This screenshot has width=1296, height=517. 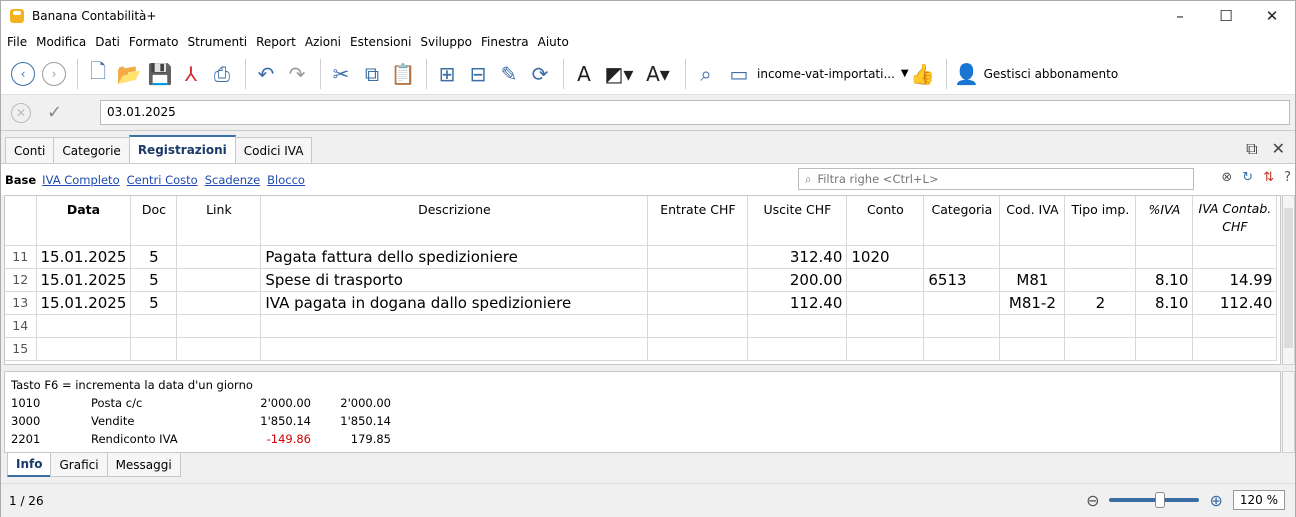 What do you see at coordinates (454, 303) in the screenshot?
I see `cell-descrizione: IVA pagata in dogana dallo spedizioniere` at bounding box center [454, 303].